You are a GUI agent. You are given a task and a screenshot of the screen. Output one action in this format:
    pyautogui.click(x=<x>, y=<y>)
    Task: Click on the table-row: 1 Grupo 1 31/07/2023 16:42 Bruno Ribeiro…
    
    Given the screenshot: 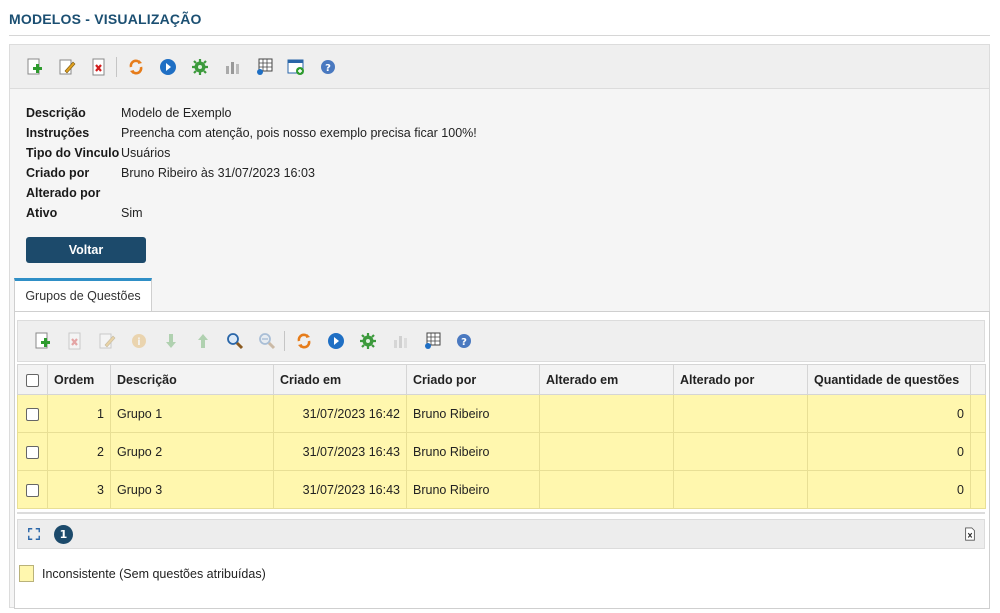 What is the action you would take?
    pyautogui.click(x=501, y=413)
    